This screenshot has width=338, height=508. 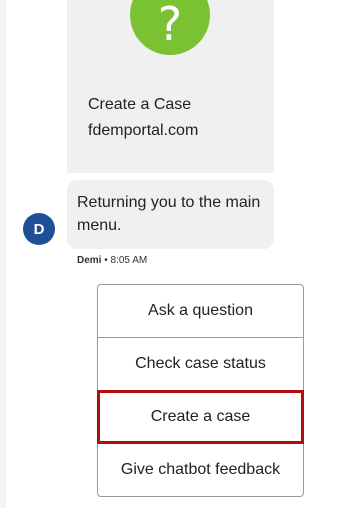 I want to click on sender-name: Demi, so click(x=89, y=260).